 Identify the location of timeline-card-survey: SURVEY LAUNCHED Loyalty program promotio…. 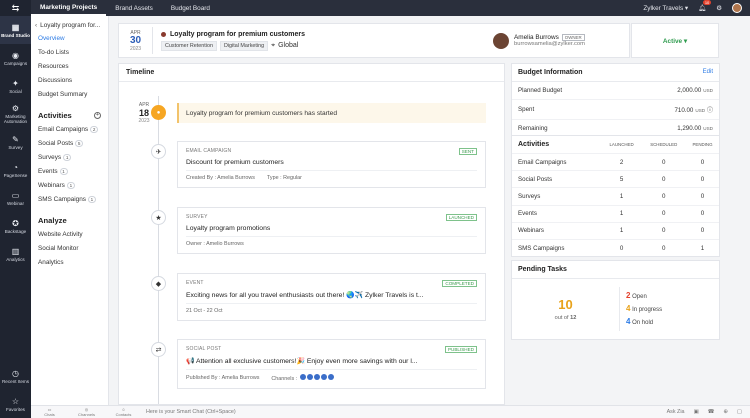
(331, 230).